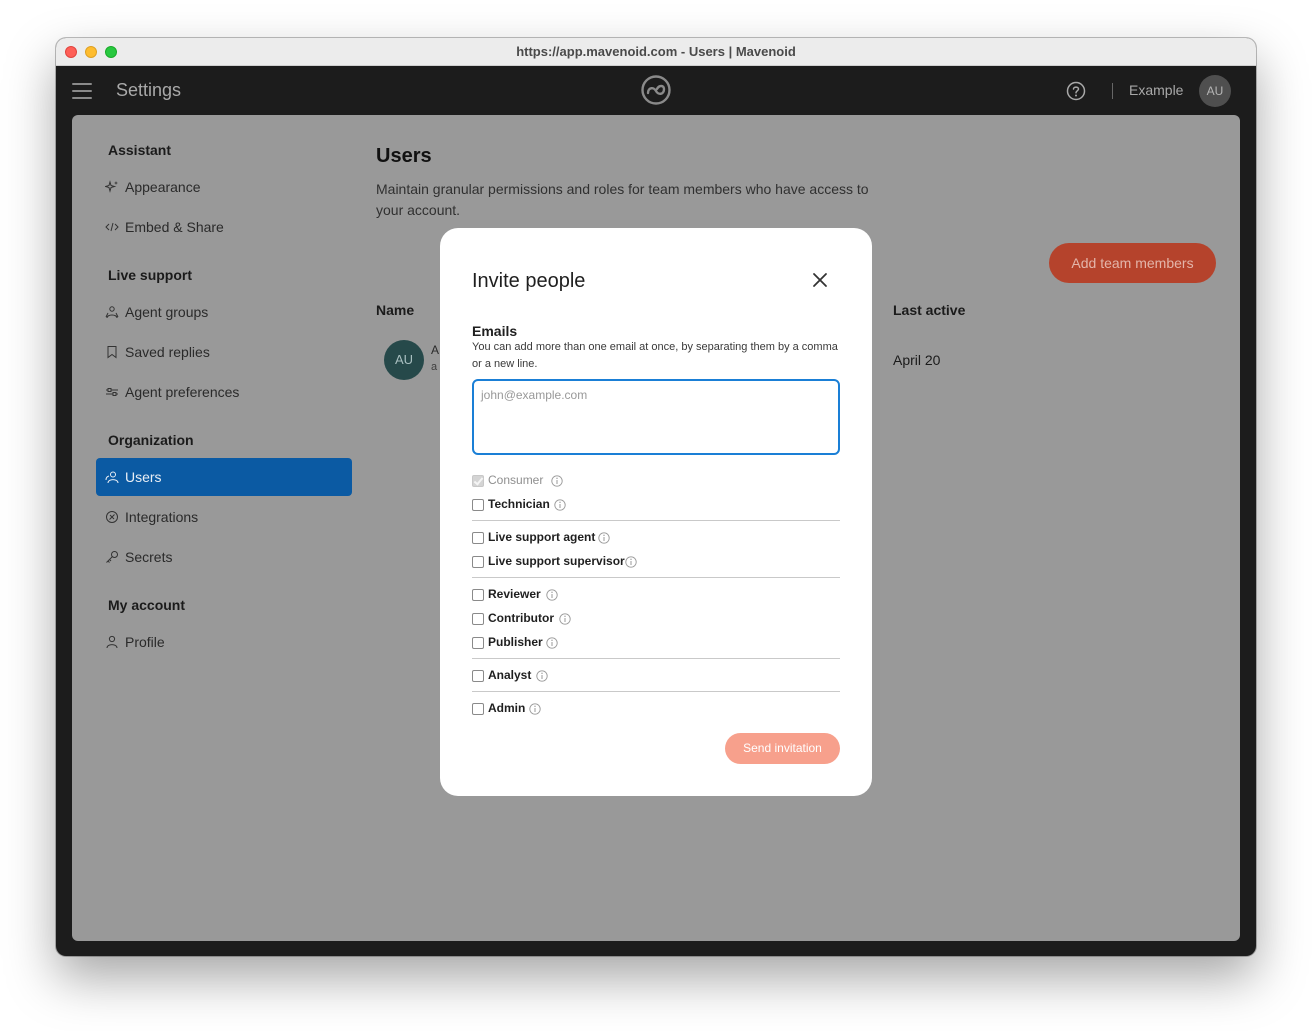  I want to click on close-icon, so click(820, 280).